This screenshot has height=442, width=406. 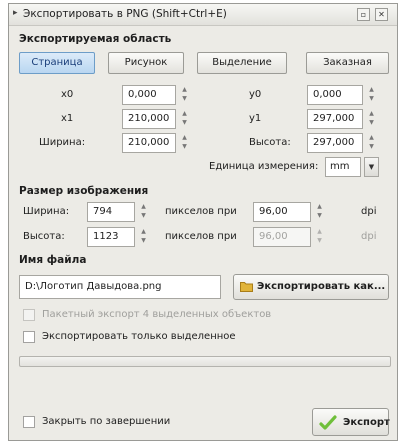 What do you see at coordinates (44, 236) in the screenshot?
I see `image-height-label: Высота:` at bounding box center [44, 236].